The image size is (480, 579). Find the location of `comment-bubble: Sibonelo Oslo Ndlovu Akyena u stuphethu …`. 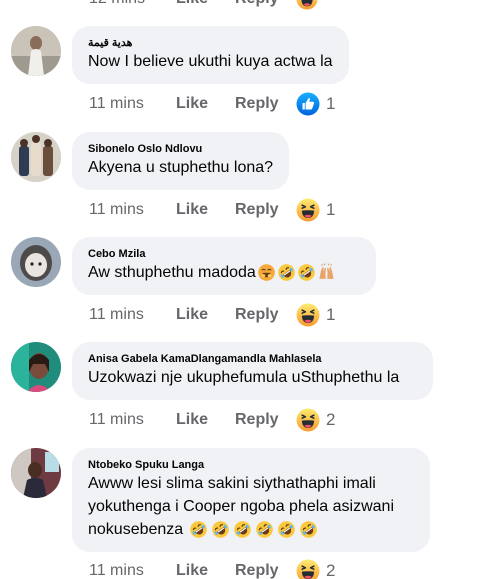

comment-bubble: Sibonelo Oslo Ndlovu Akyena u stuphethu … is located at coordinates (181, 161).